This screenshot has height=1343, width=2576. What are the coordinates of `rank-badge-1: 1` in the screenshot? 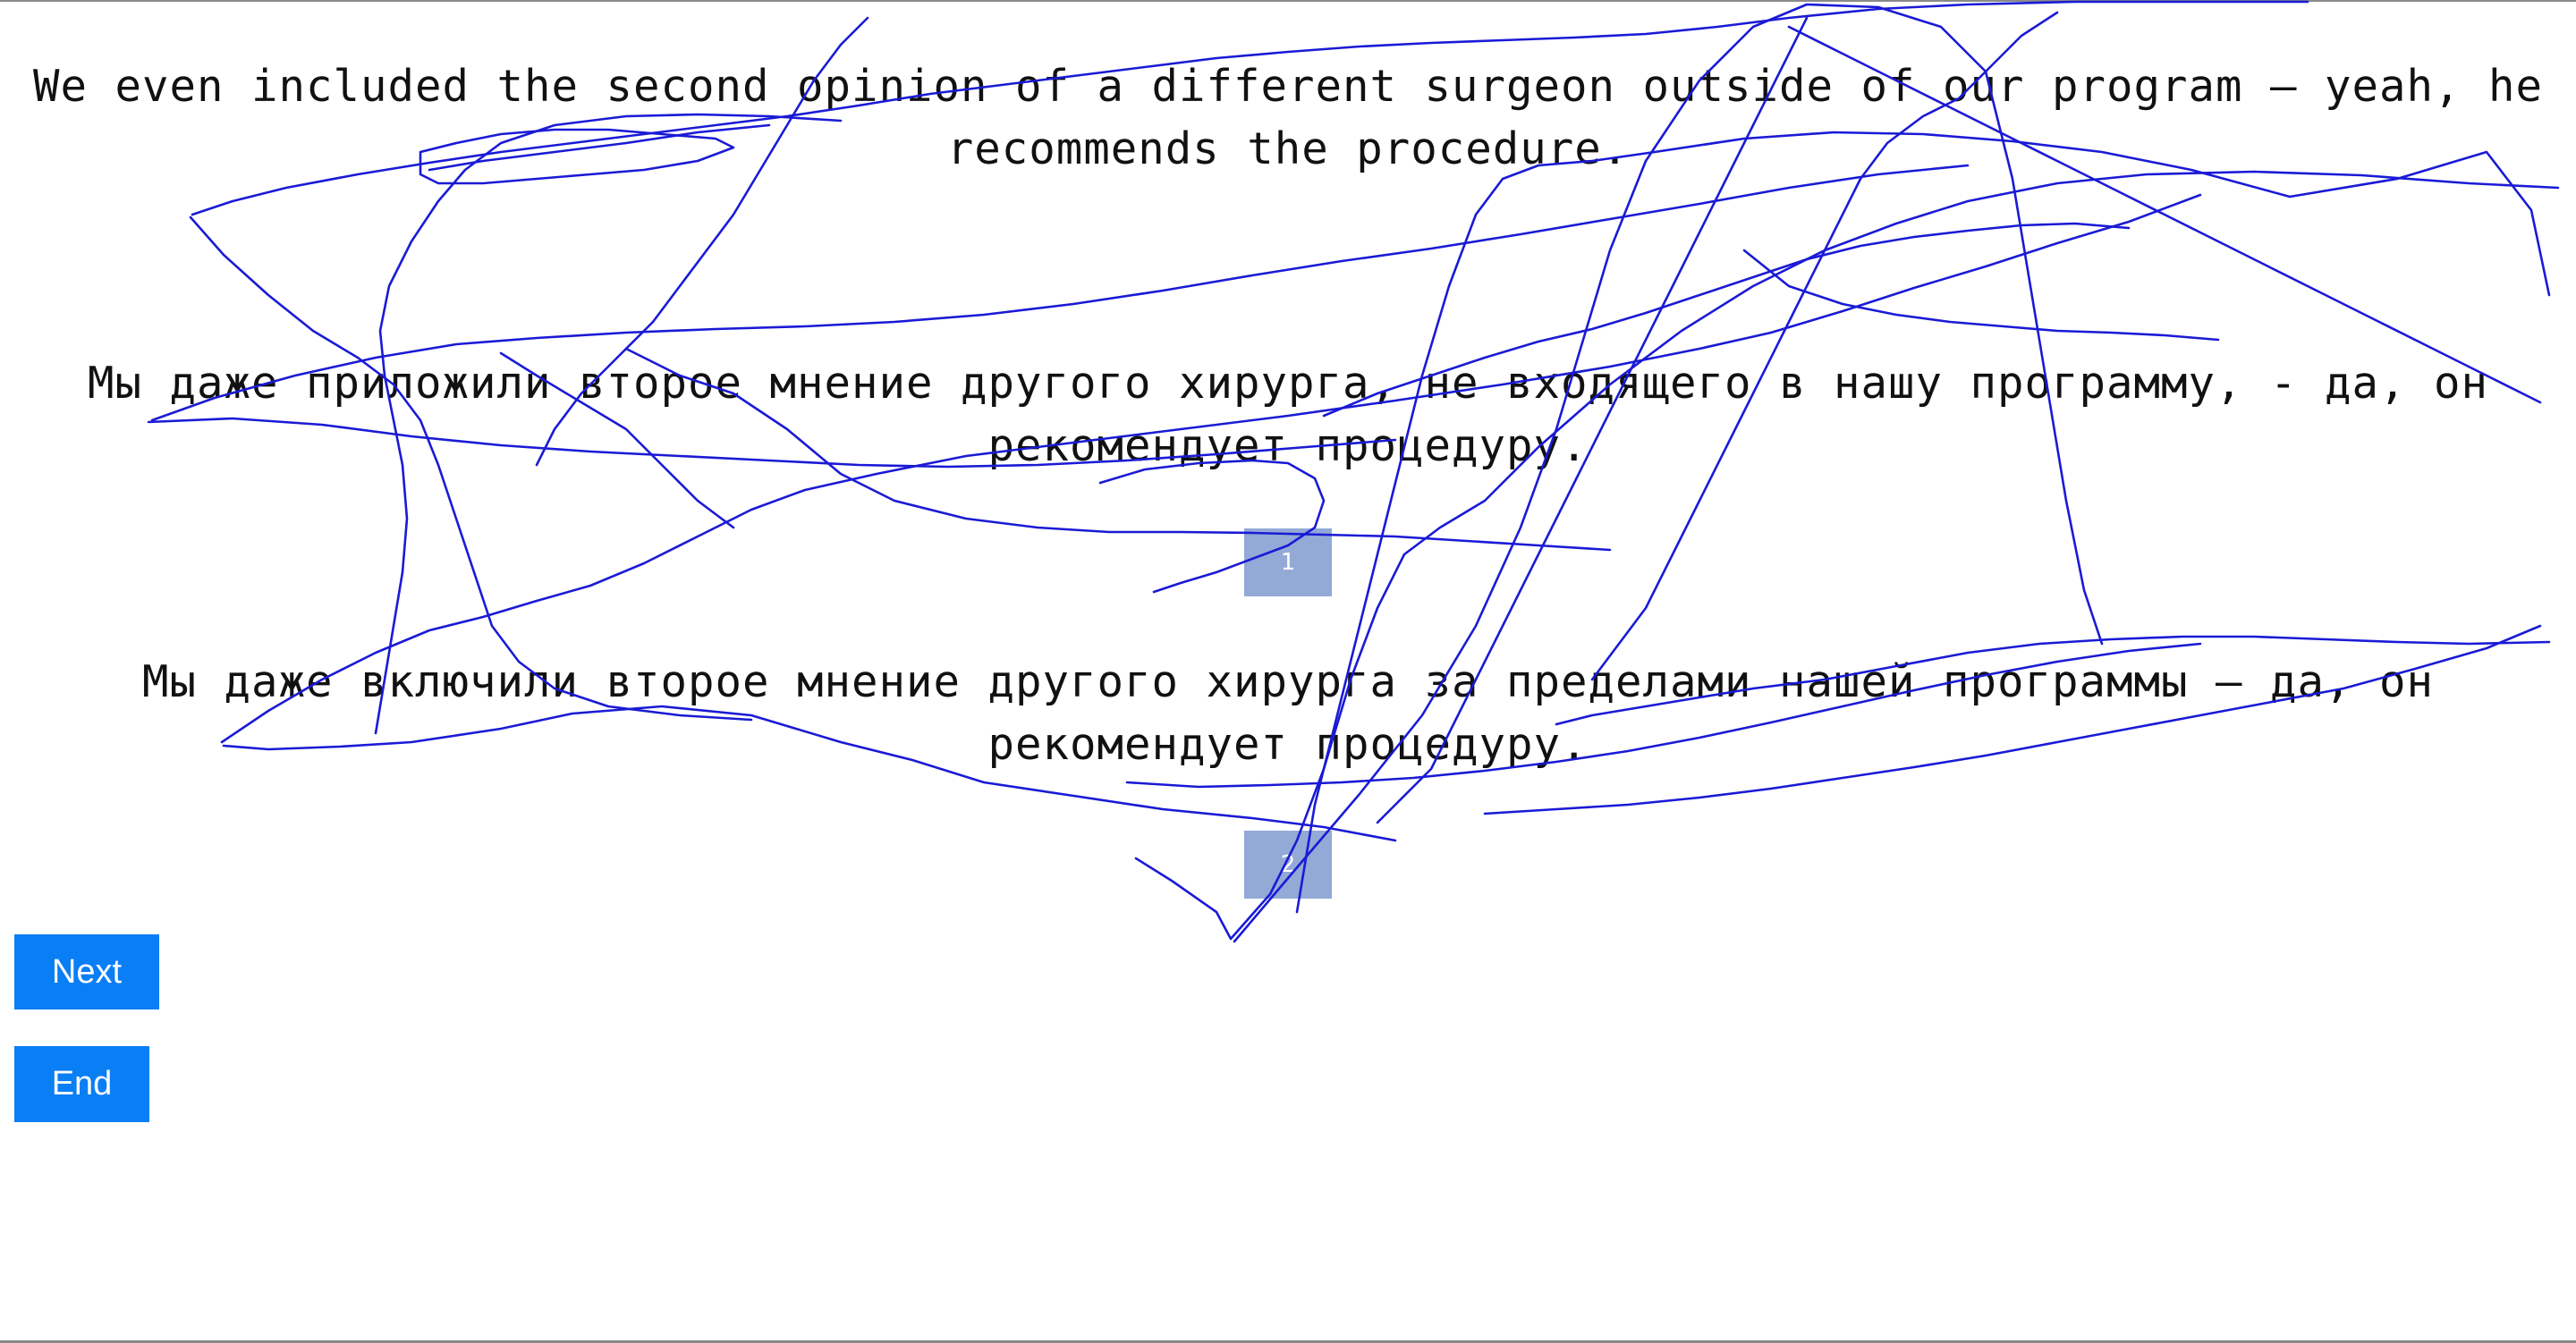 It's located at (1288, 562).